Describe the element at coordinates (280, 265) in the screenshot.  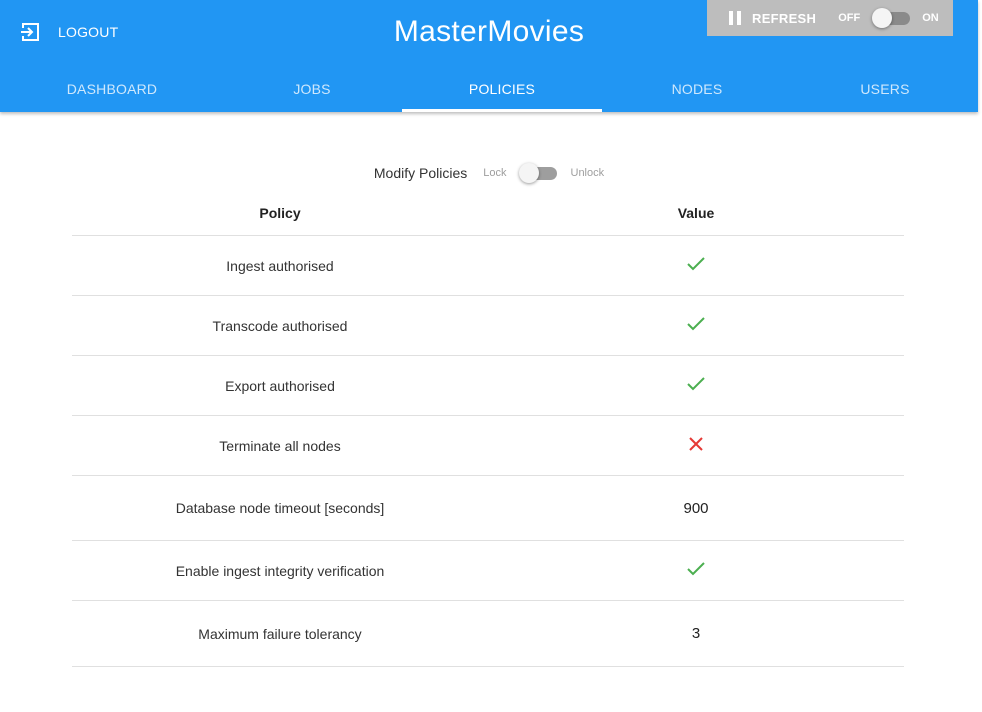
I see `policy-name: Ingest authorised` at that location.